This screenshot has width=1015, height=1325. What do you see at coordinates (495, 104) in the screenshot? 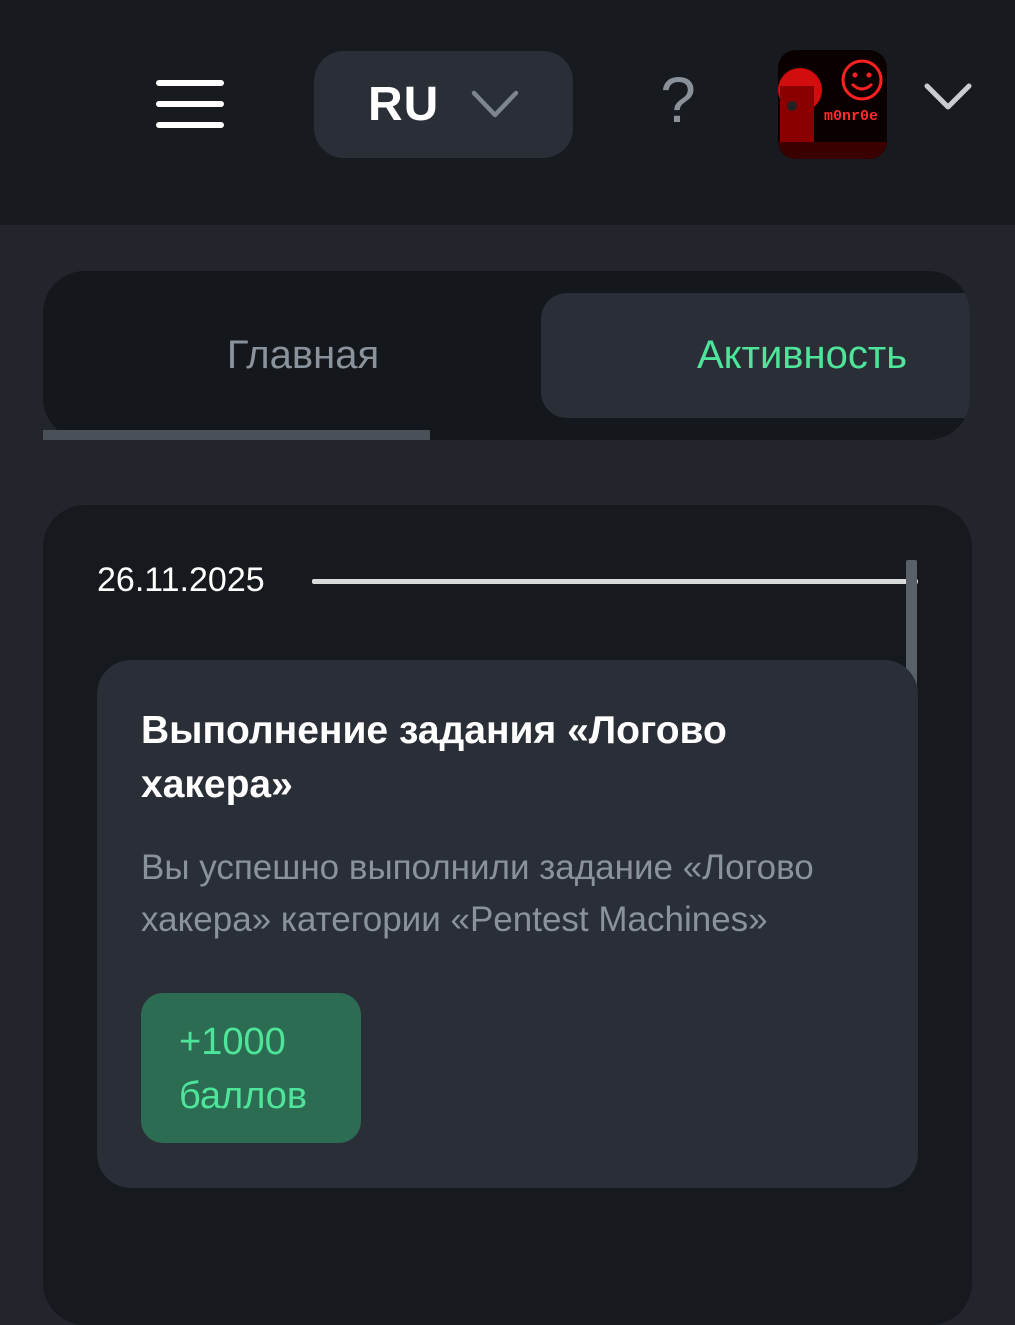
I see `chevron-down-icon` at bounding box center [495, 104].